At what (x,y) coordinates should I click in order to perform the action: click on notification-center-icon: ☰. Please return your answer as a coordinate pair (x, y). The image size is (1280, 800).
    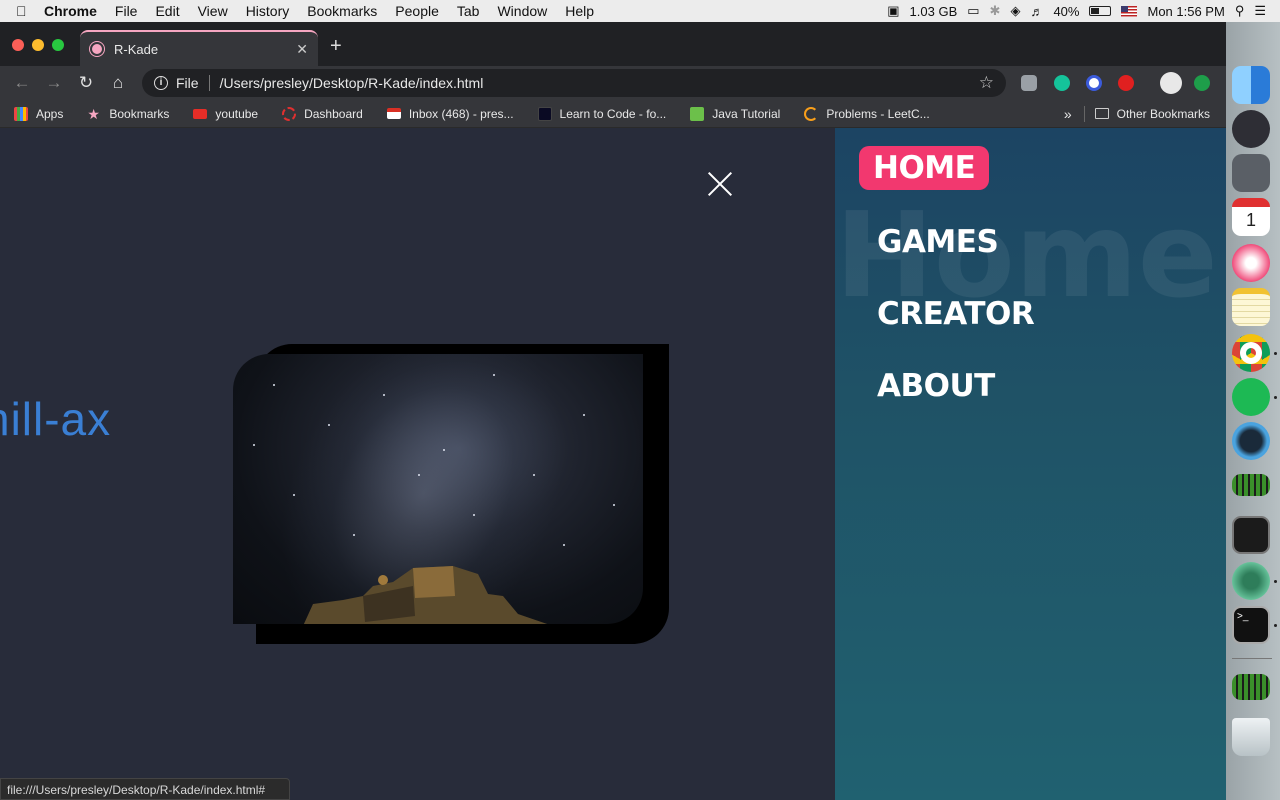
    Looking at the image, I should click on (1260, 11).